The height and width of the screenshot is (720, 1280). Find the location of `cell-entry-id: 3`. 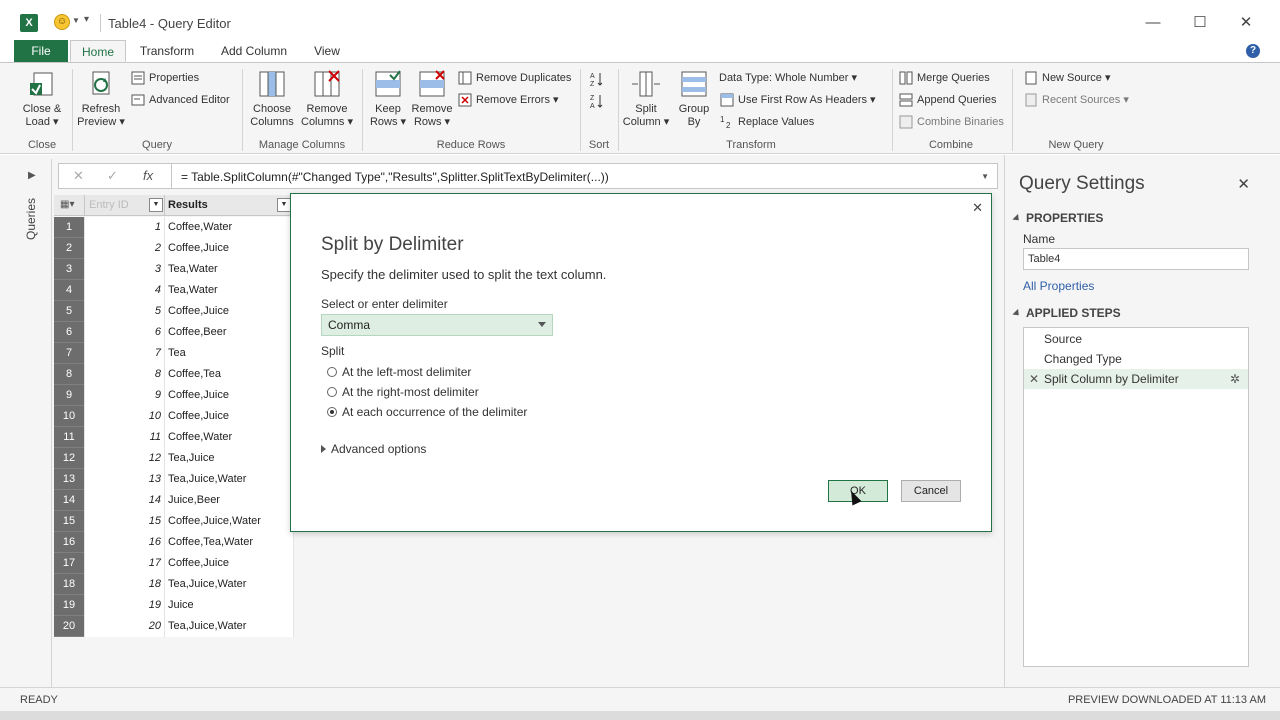

cell-entry-id: 3 is located at coordinates (124, 269).